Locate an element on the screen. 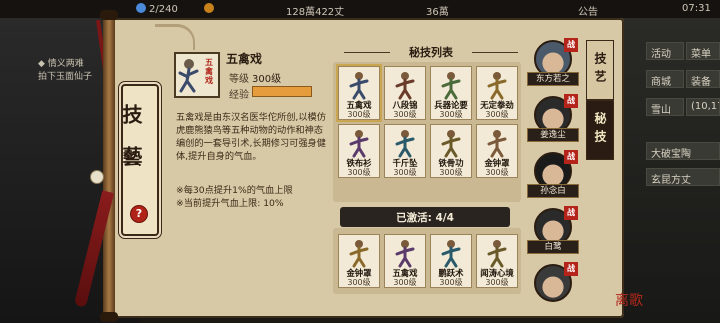 Image resolution: width=720 pixels, height=323 pixels. section-title: 技藝 is located at coordinates (131, 146).